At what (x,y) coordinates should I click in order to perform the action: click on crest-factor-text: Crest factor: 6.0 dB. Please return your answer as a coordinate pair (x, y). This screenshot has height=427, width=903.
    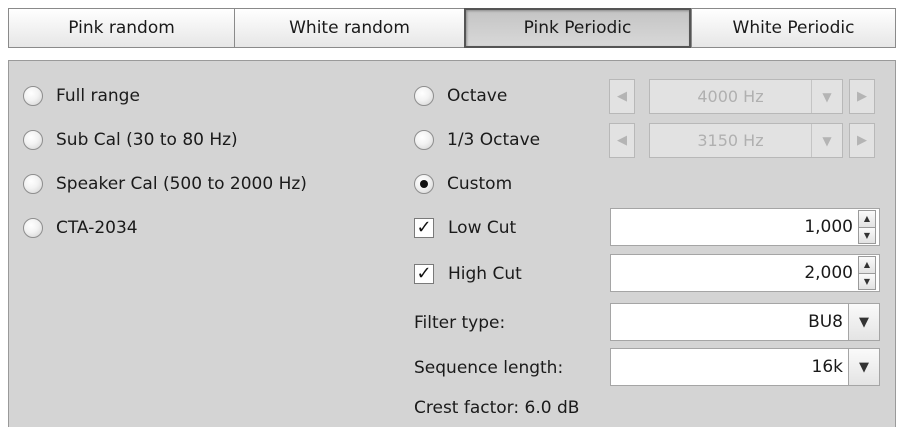
    Looking at the image, I should click on (497, 408).